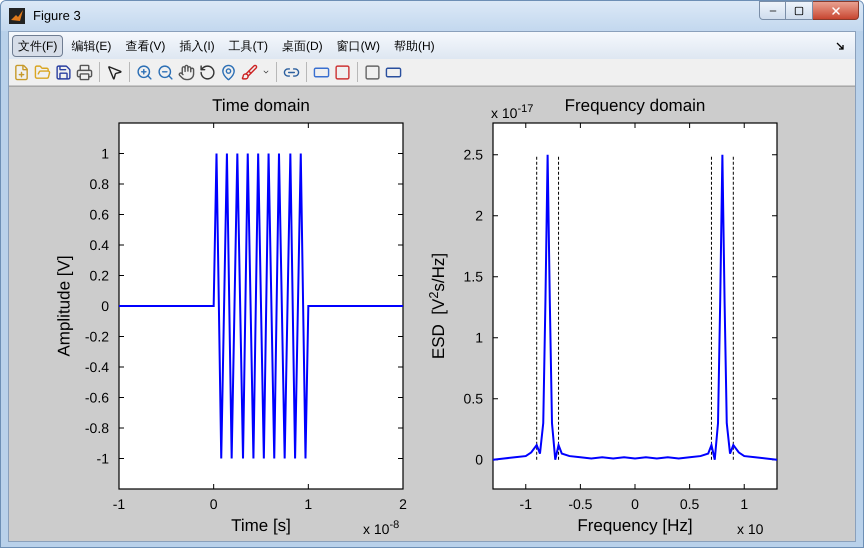 The image size is (864, 548). What do you see at coordinates (99, 184) in the screenshot?
I see `y-tick-label: 0.8` at bounding box center [99, 184].